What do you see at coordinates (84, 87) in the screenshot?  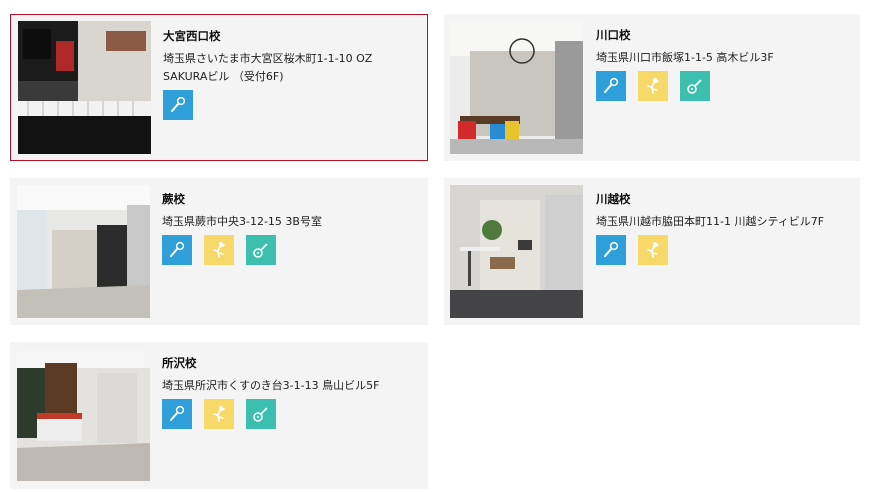 I see `piano-room-photo` at bounding box center [84, 87].